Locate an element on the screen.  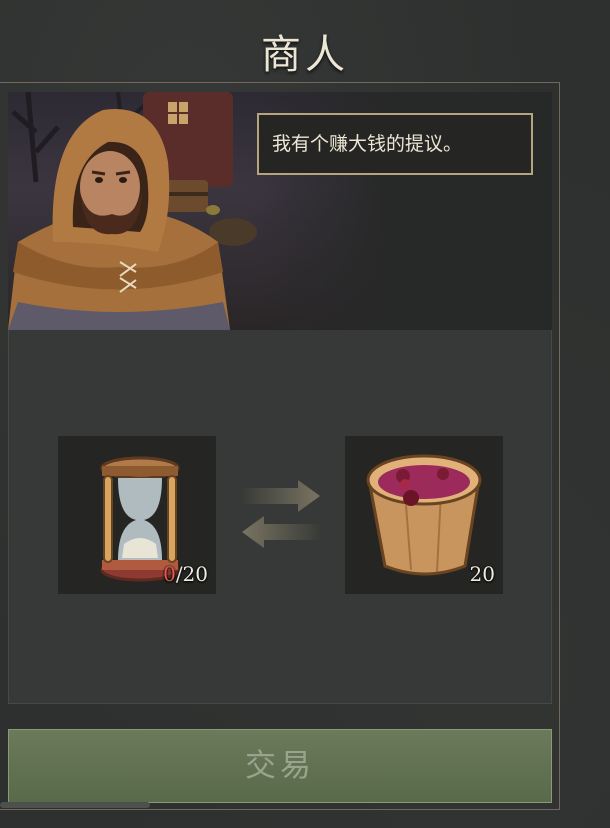
give-item-have: 0 is located at coordinates (169, 574).